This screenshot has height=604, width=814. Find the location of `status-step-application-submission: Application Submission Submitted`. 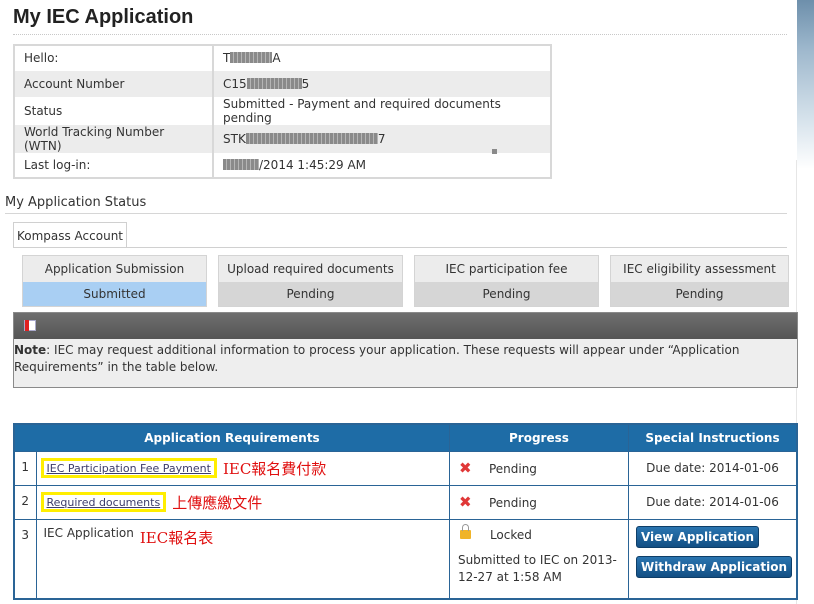

status-step-application-submission: Application Submission Submitted is located at coordinates (114, 281).